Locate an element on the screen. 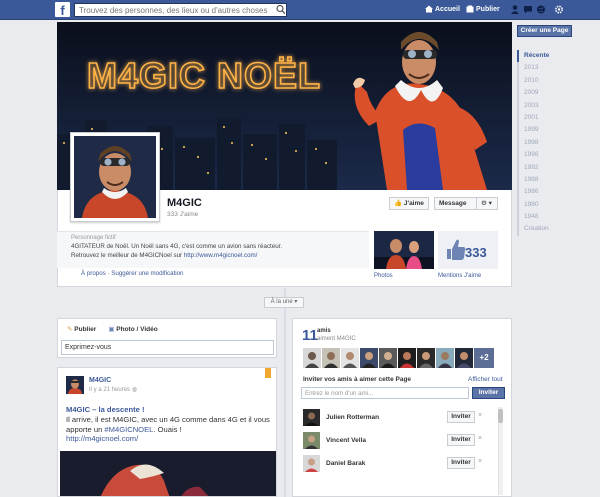 The height and width of the screenshot is (497, 600). year-item: 2010 is located at coordinates (543, 81).